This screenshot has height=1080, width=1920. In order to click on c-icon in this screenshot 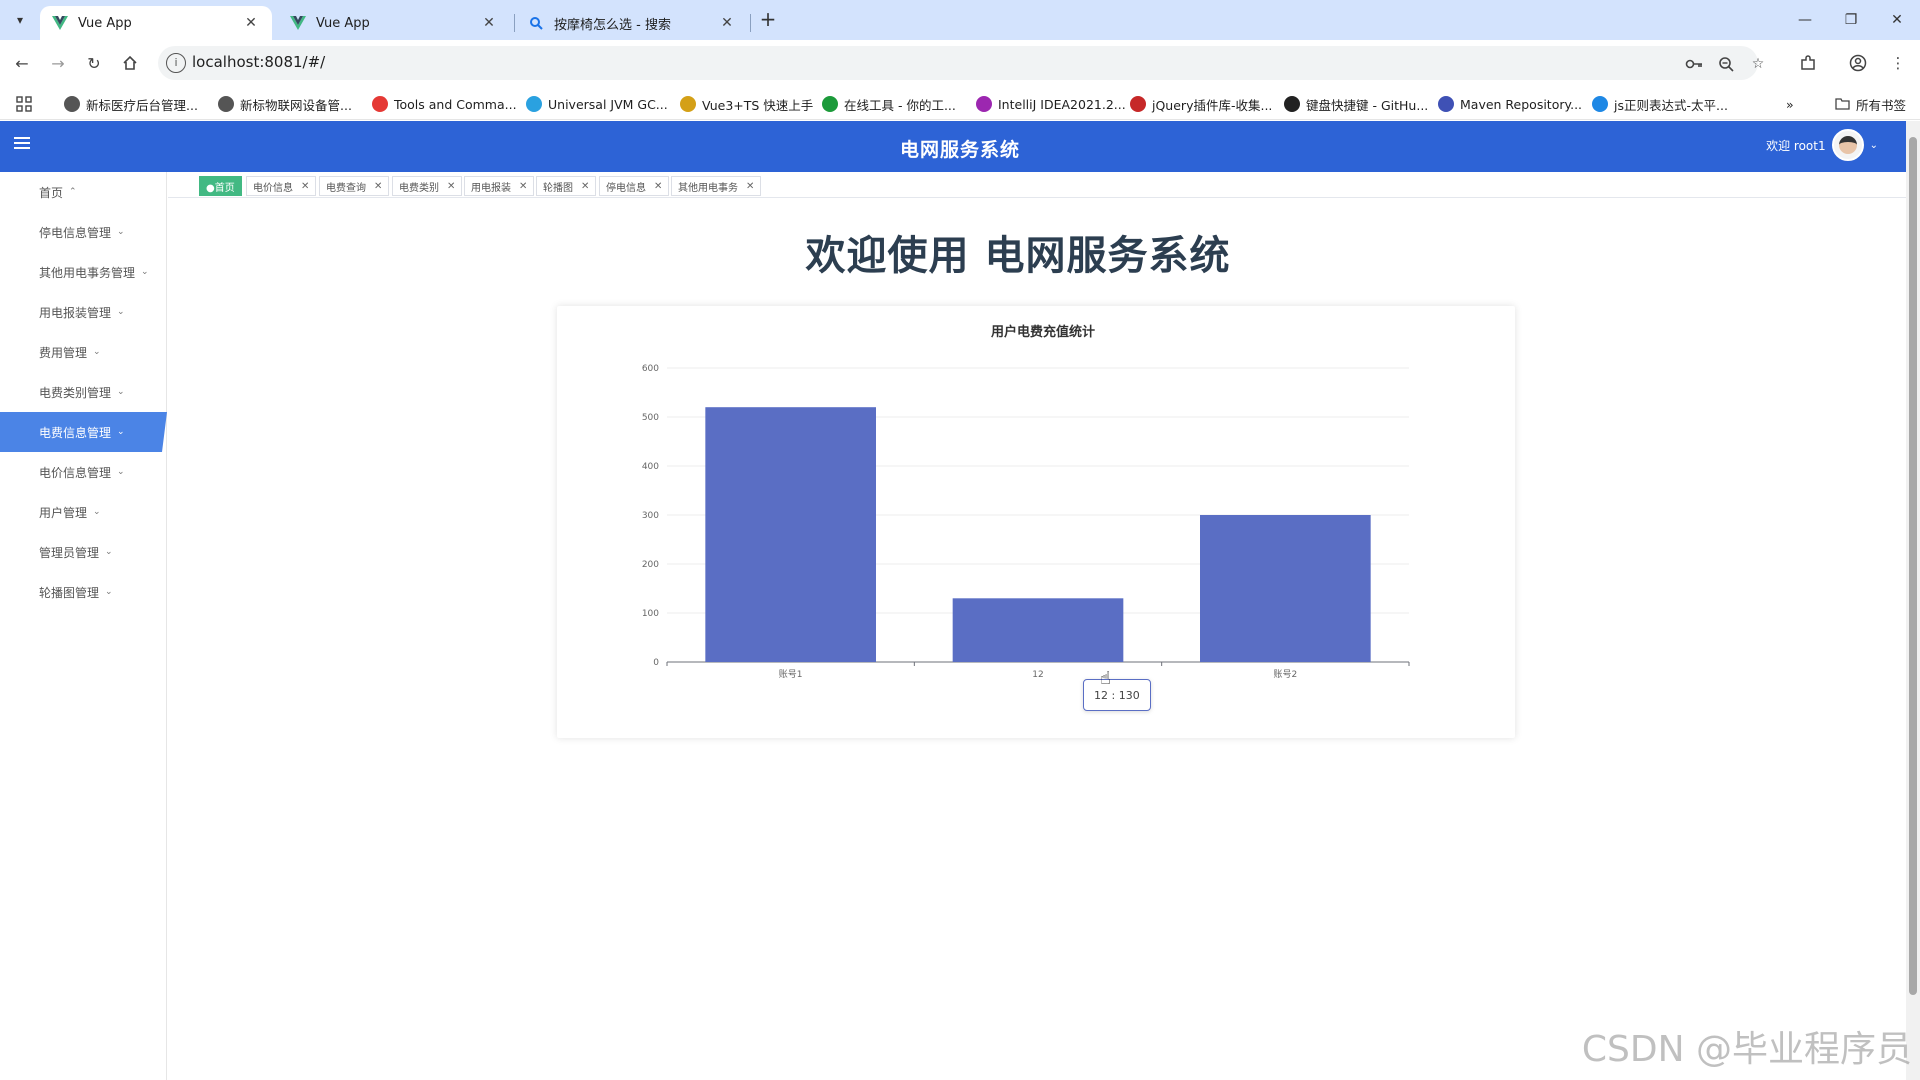, I will do `click(1600, 104)`.